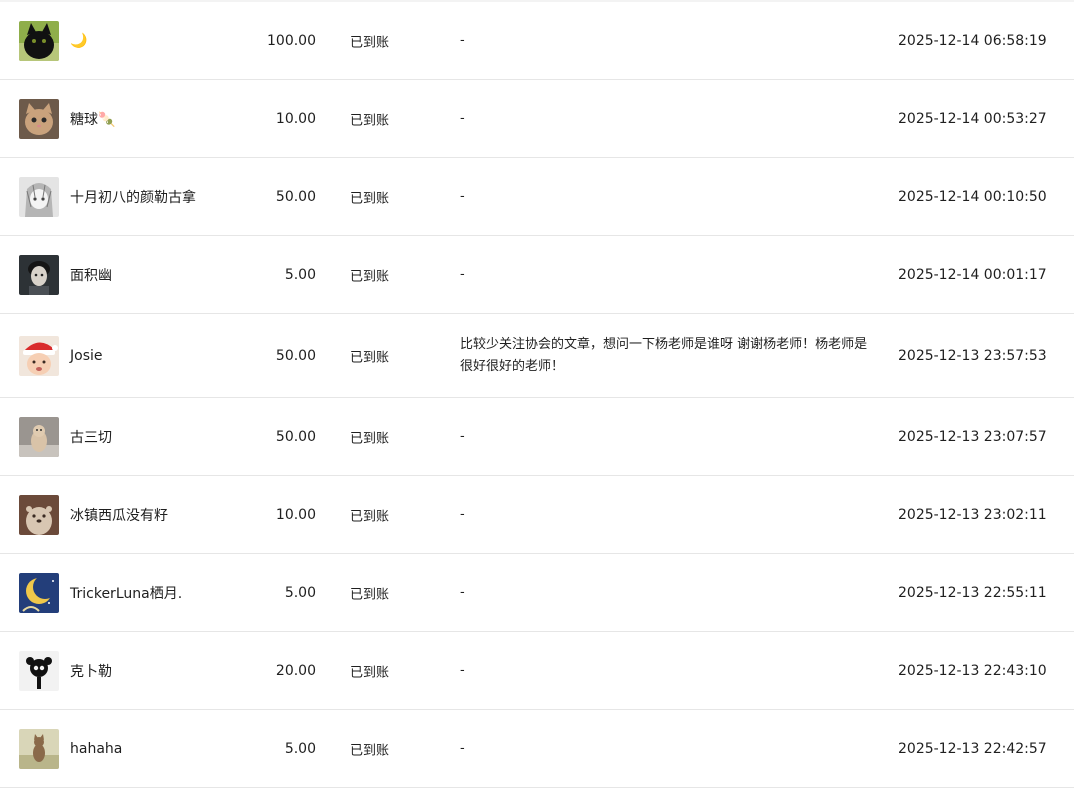 The image size is (1074, 793). What do you see at coordinates (39, 196) in the screenshot?
I see `anime-sketch-avatar-icon` at bounding box center [39, 196].